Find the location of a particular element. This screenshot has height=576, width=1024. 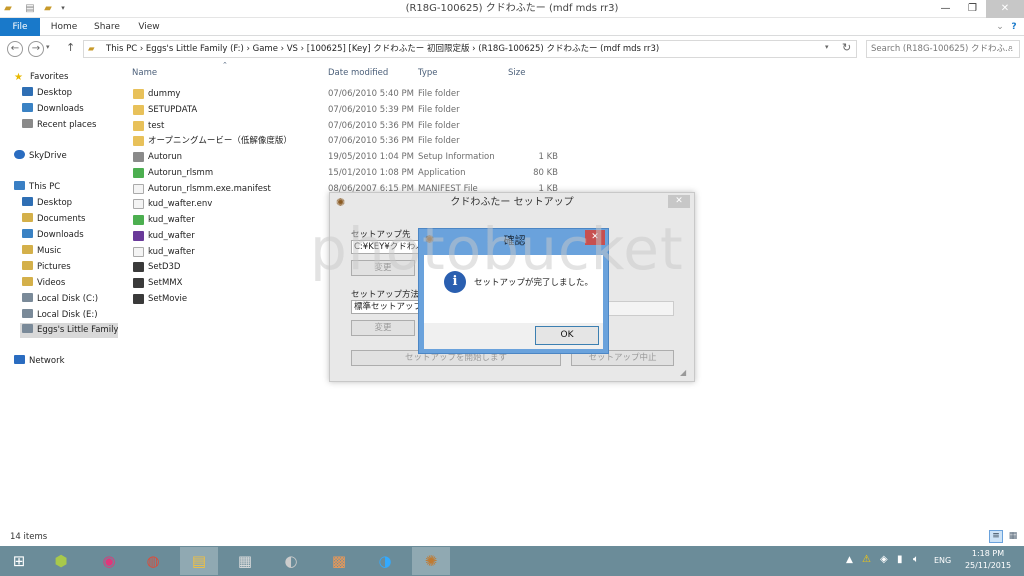

setup-close-button: ✕ is located at coordinates (679, 201).